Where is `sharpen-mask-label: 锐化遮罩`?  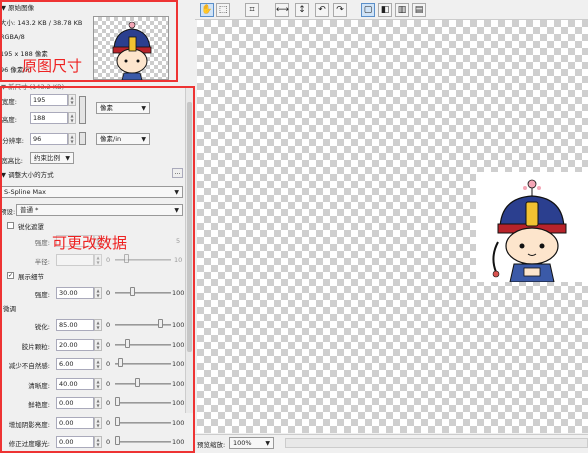
sharpen-mask-label: 锐化遮罩 is located at coordinates (31, 227).